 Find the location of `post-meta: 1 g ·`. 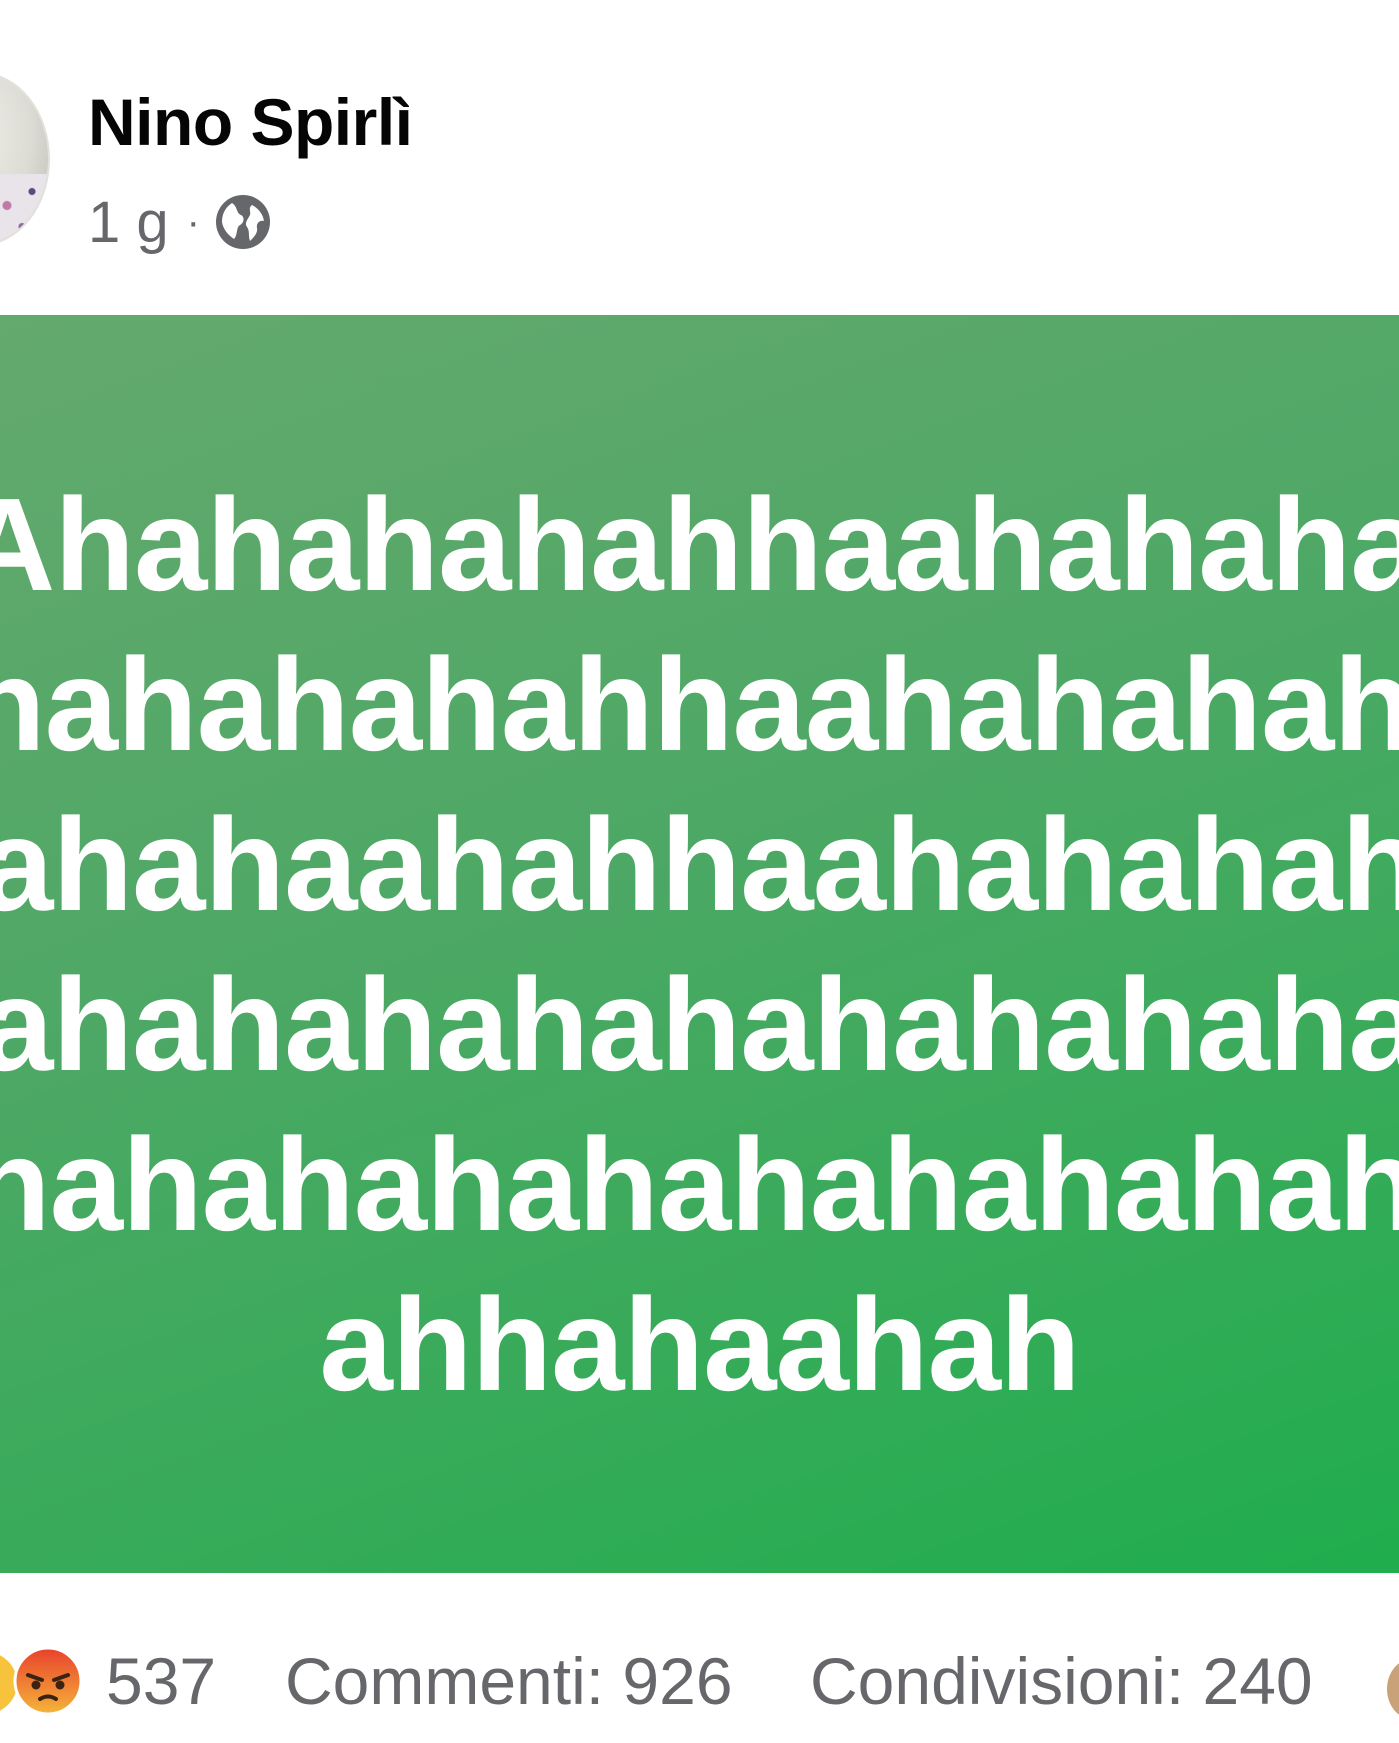

post-meta: 1 g · is located at coordinates (180, 222).